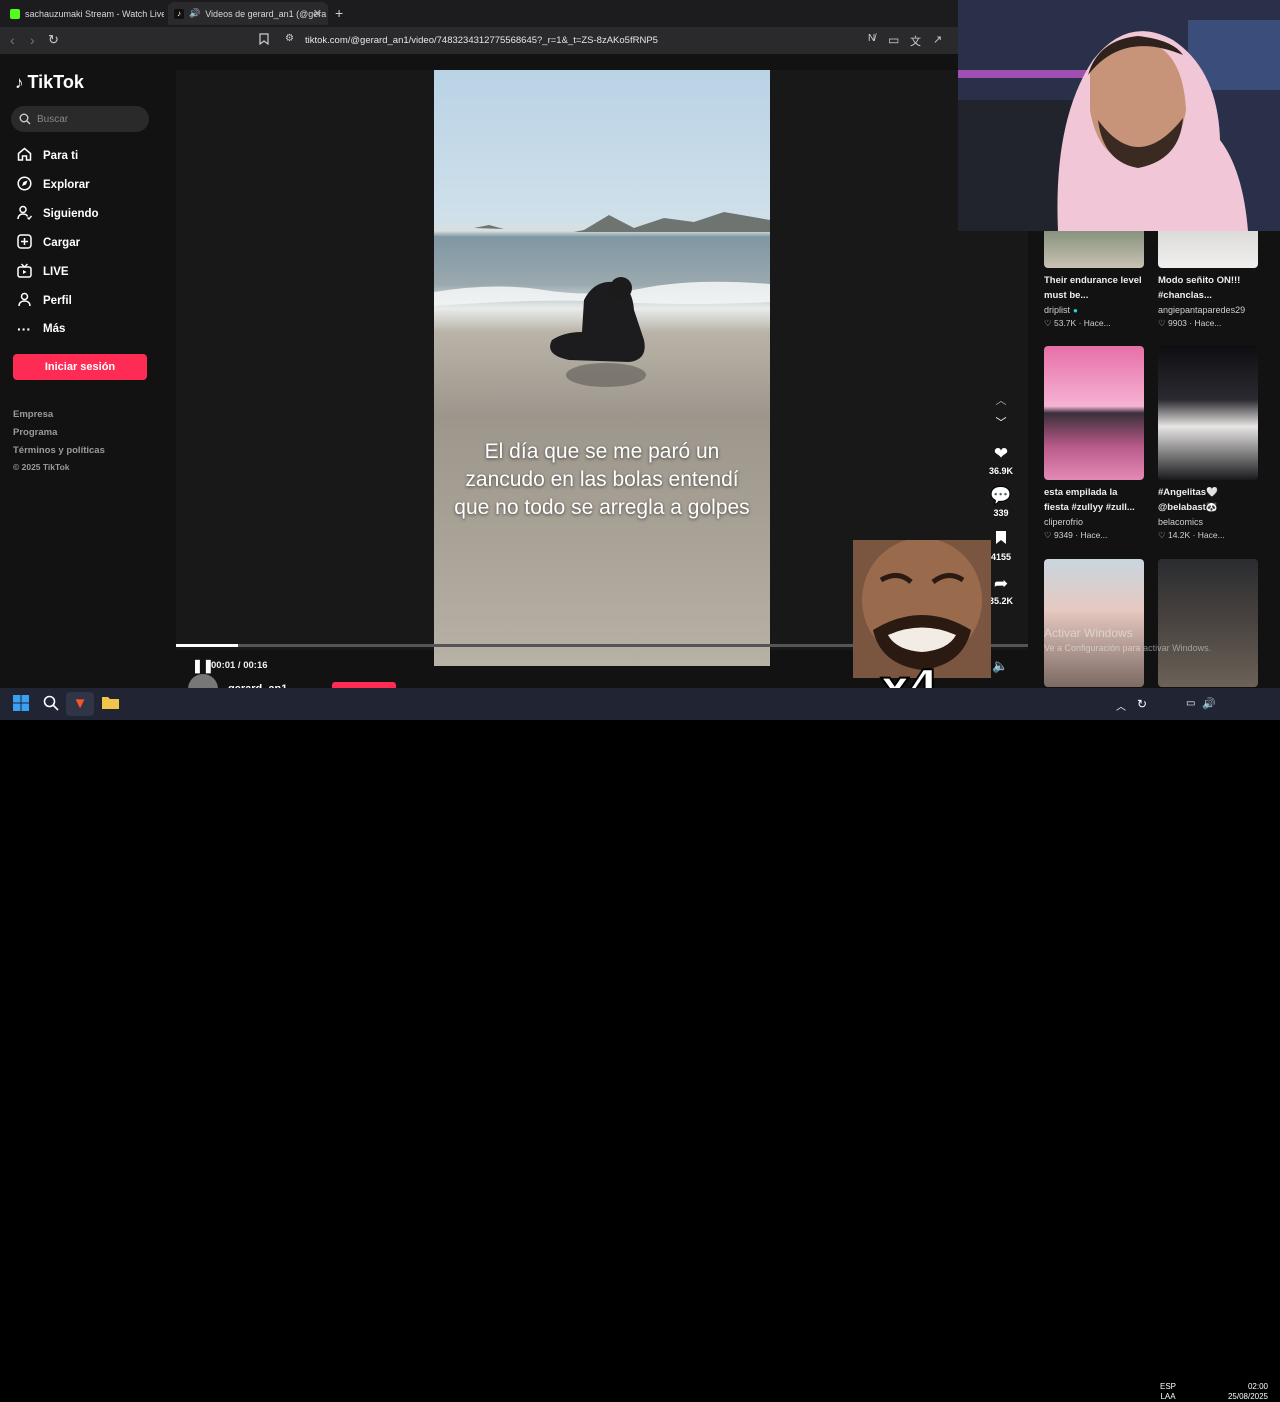 The height and width of the screenshot is (1402, 1280). Describe the element at coordinates (1247, 1396) in the screenshot. I see `clock-date: 25/08/2025` at that location.